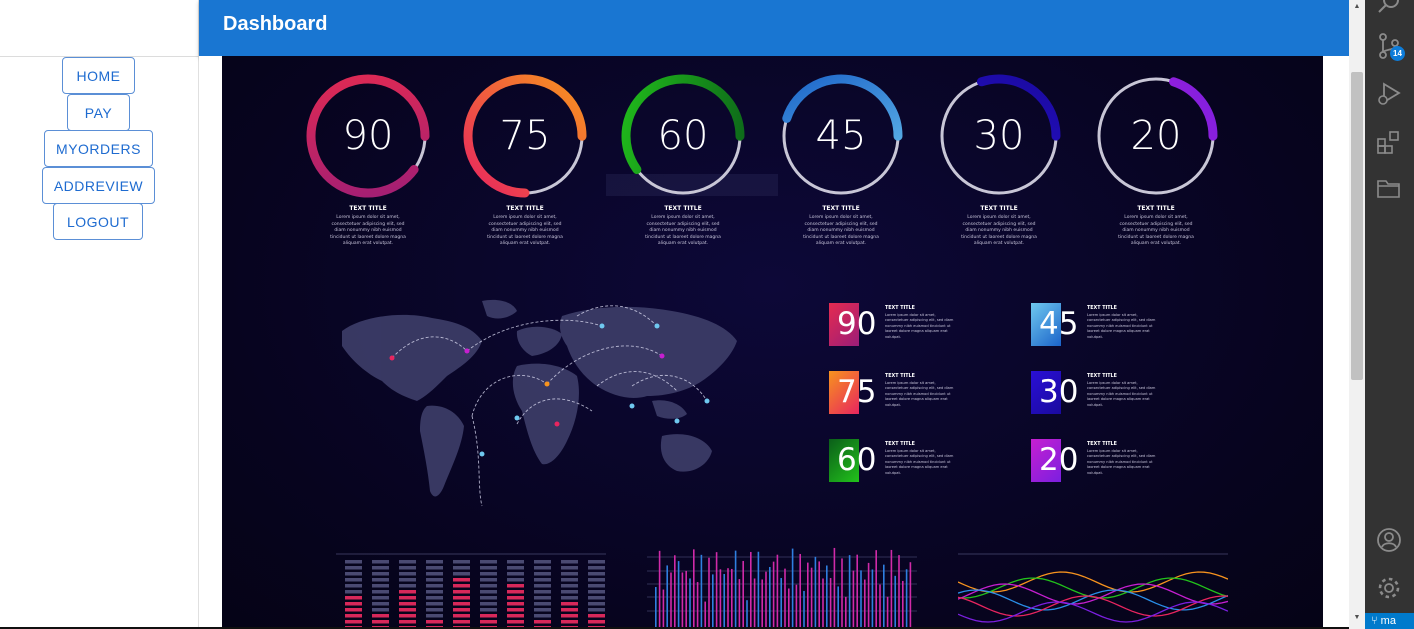  What do you see at coordinates (1389, 142) in the screenshot?
I see `extensions-icon` at bounding box center [1389, 142].